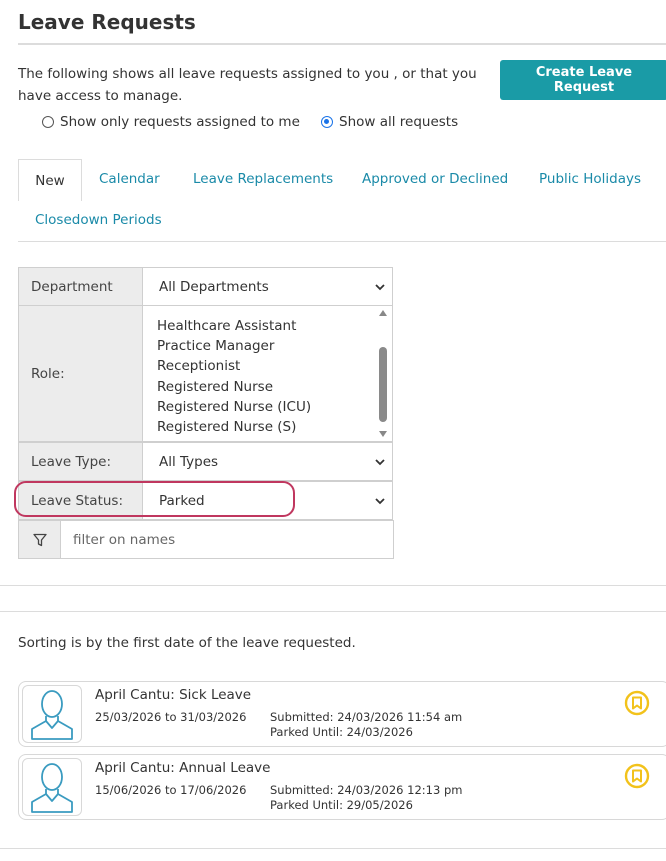 Image resolution: width=666 pixels, height=861 pixels. What do you see at coordinates (341, 732) in the screenshot?
I see `parked-until-text: Parked Until: 24/03/2026` at bounding box center [341, 732].